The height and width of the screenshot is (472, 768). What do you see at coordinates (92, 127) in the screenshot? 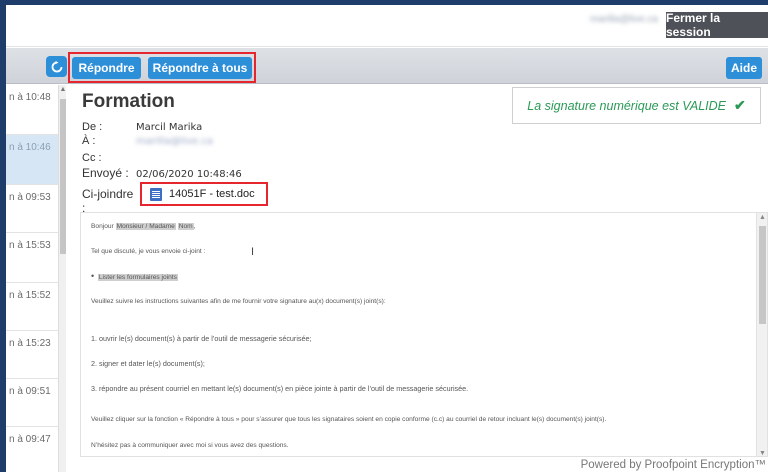
I see `from-label: De :` at bounding box center [92, 127].